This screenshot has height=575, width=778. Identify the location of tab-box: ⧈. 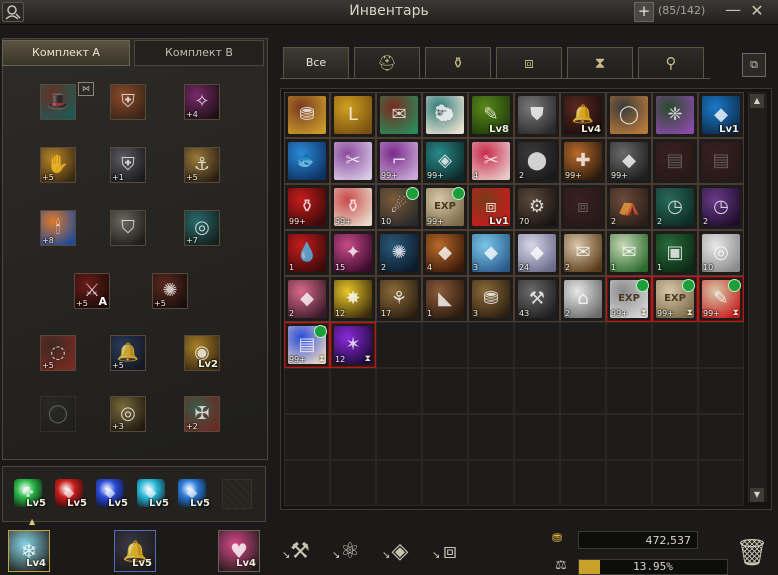
(529, 62).